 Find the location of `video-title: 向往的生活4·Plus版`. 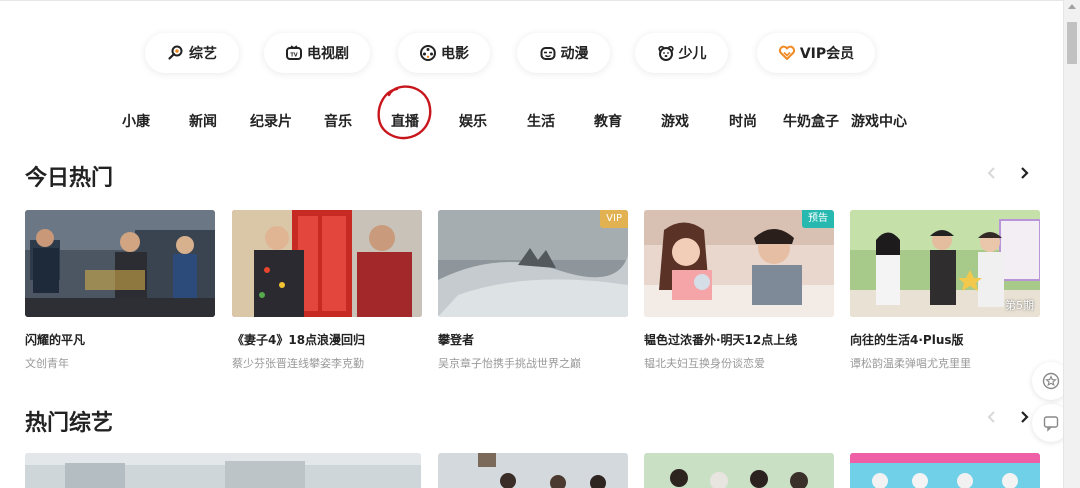

video-title: 向往的生活4·Plus版 is located at coordinates (945, 339).